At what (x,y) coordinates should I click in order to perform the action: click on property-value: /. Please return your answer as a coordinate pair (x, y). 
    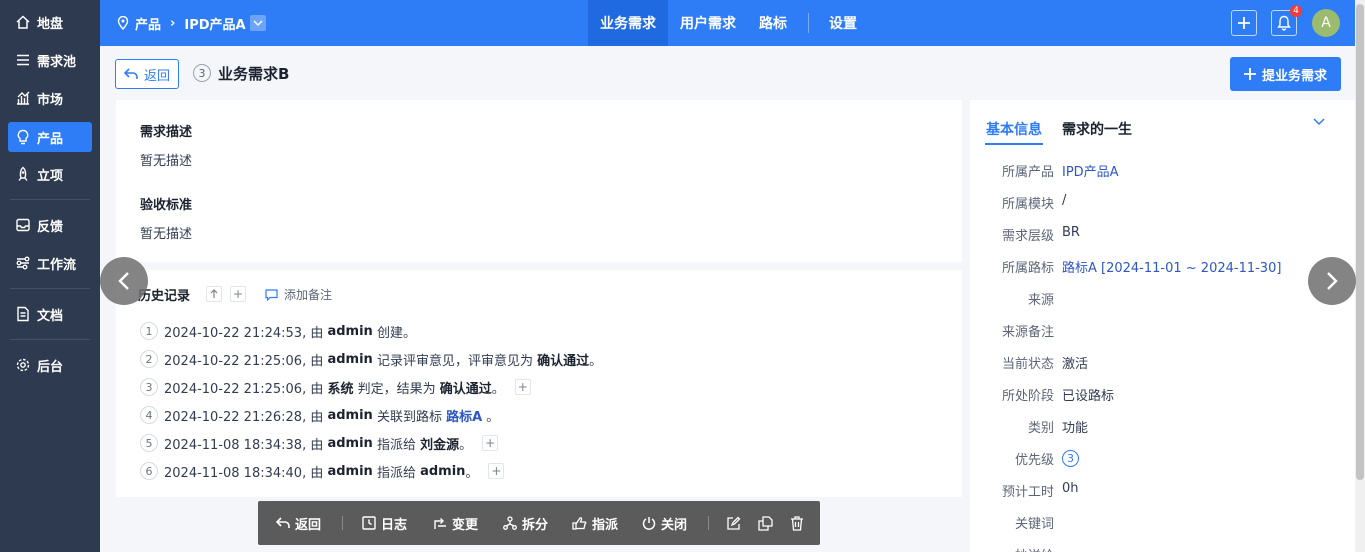
    Looking at the image, I should click on (1064, 200).